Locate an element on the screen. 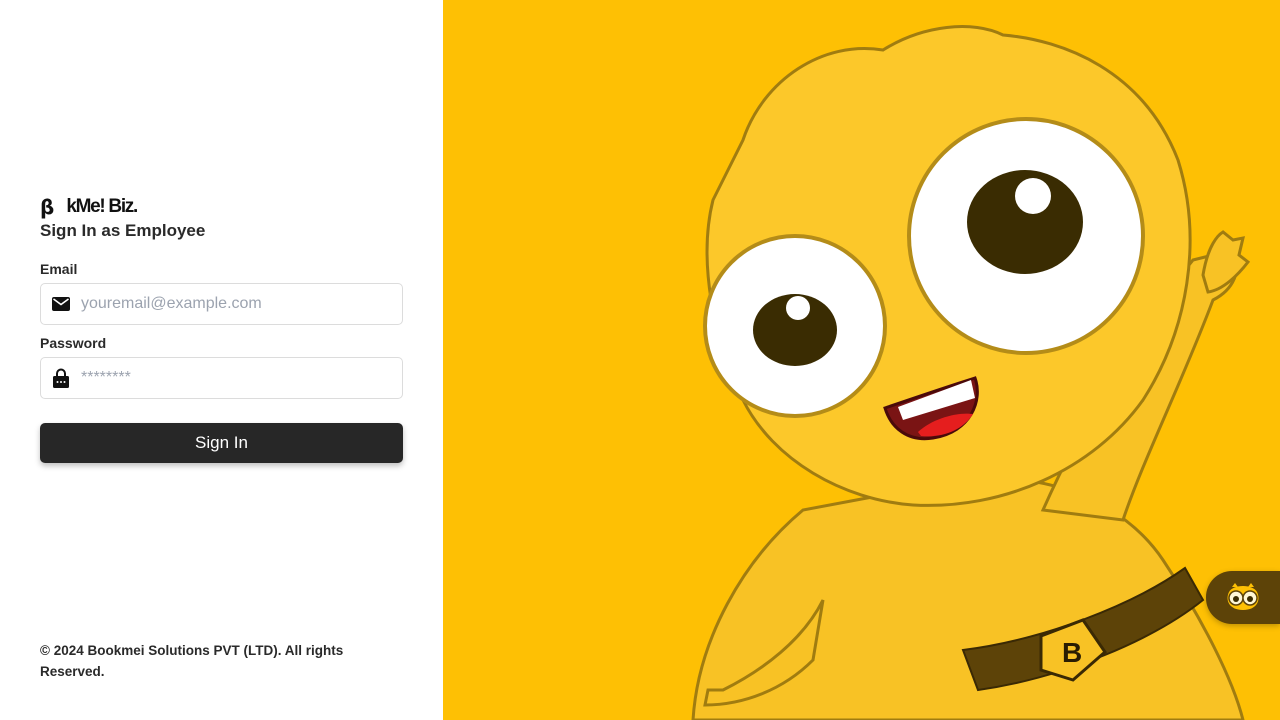 This screenshot has height=720, width=1280. email-field-wrapper is located at coordinates (221, 304).